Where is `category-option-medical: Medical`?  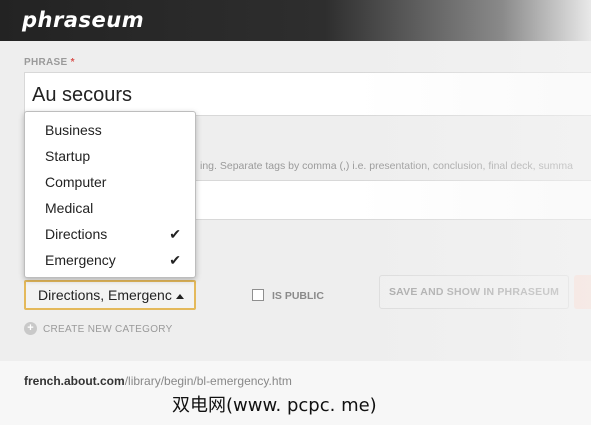
category-option-medical: Medical is located at coordinates (110, 211).